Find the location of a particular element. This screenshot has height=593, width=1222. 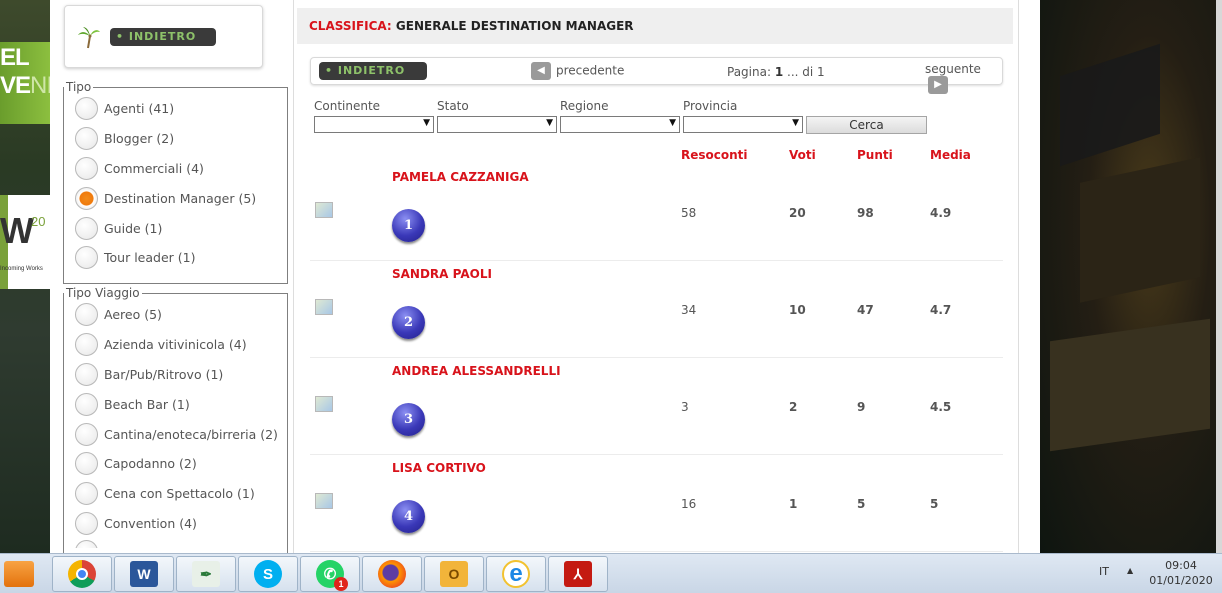

media-value: 4.7 is located at coordinates (941, 310).